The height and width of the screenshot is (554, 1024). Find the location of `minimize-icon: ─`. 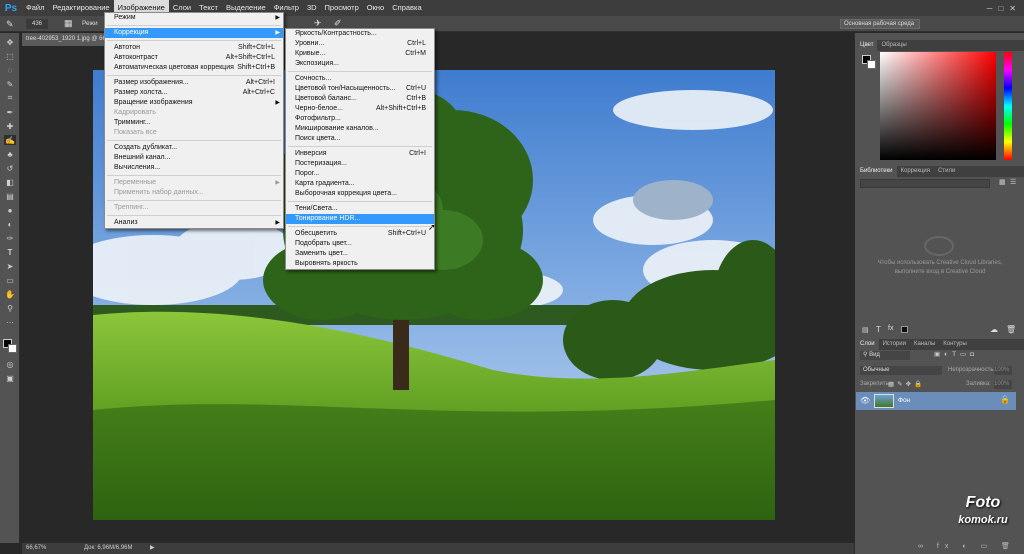

minimize-icon: ─ is located at coordinates (990, 8).